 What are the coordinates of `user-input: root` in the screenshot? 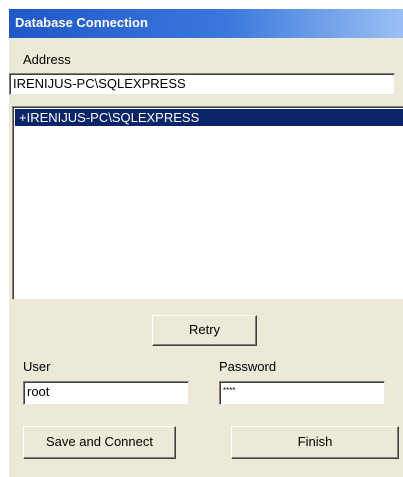 It's located at (106, 393).